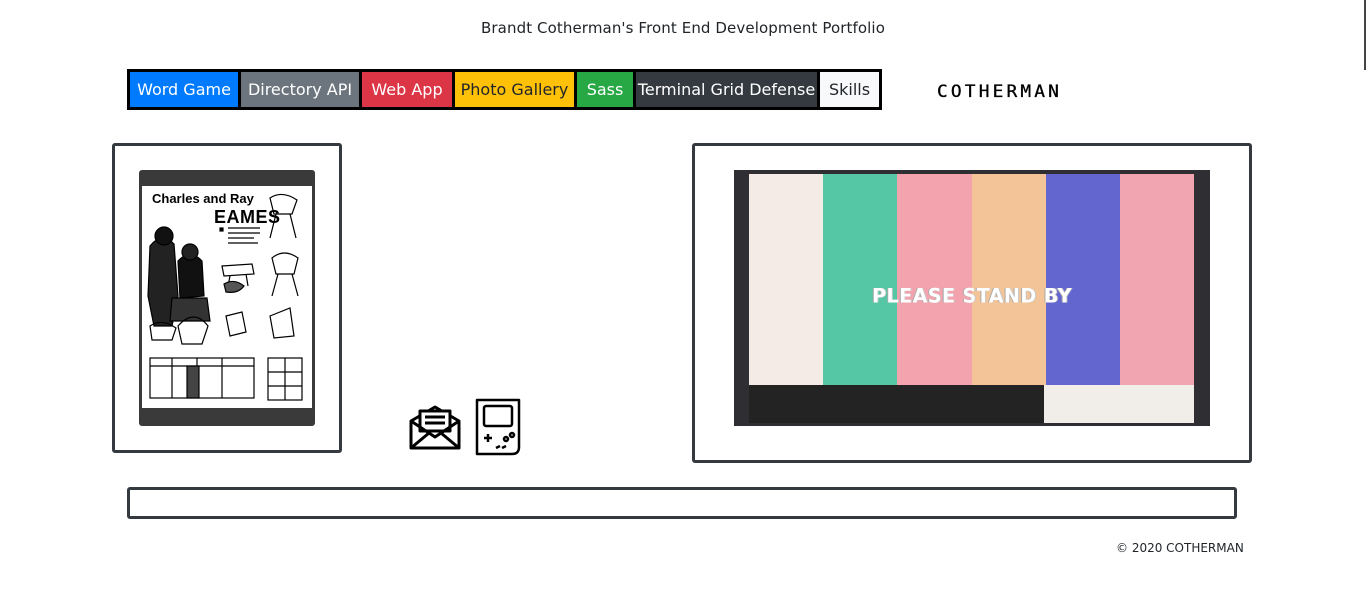 Image resolution: width=1366 pixels, height=610 pixels. Describe the element at coordinates (605, 89) in the screenshot. I see `nav-sass-button: Sass` at that location.